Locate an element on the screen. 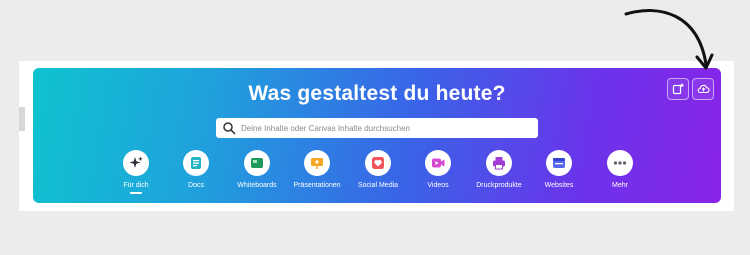  upload-cloud-icon is located at coordinates (703, 89).